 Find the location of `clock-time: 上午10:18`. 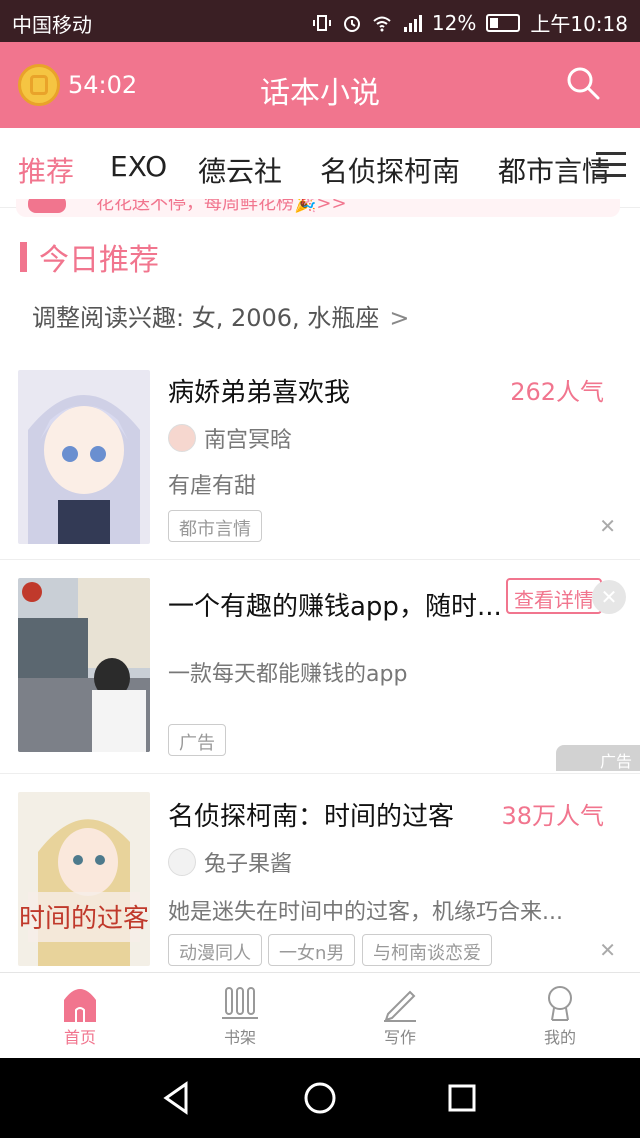

clock-time: 上午10:18 is located at coordinates (579, 24).